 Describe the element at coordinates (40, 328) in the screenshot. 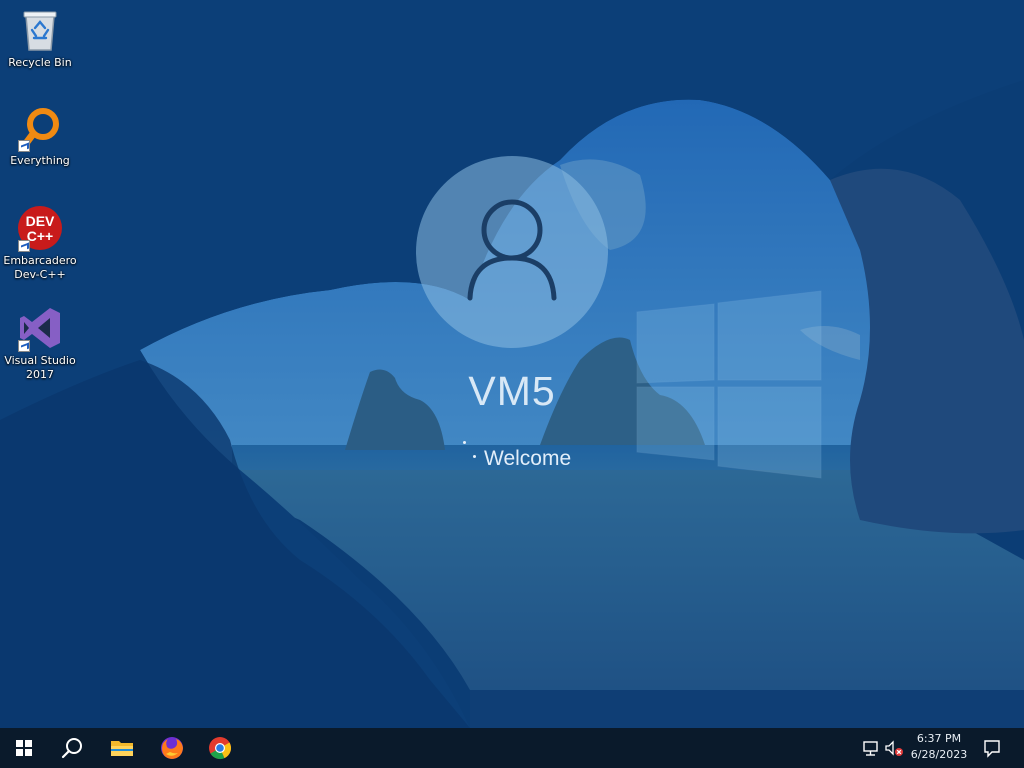

I see `visual-studio-icon` at that location.